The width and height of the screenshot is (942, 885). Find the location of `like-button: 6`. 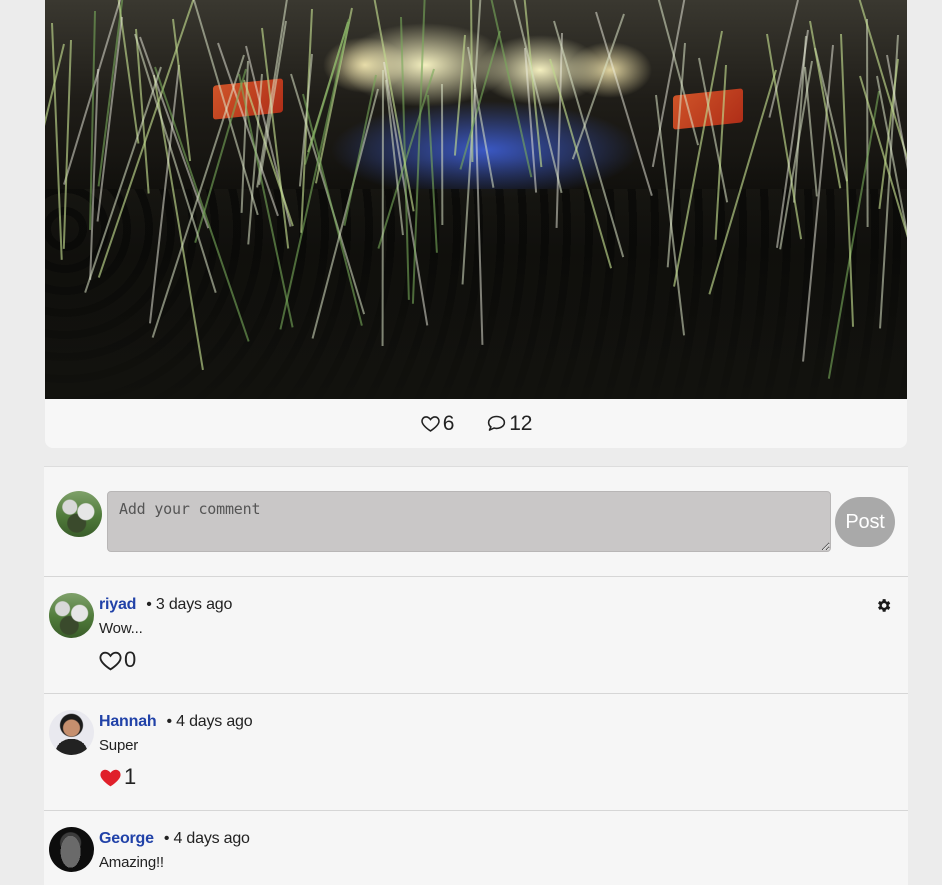

like-button: 6 is located at coordinates (437, 424).